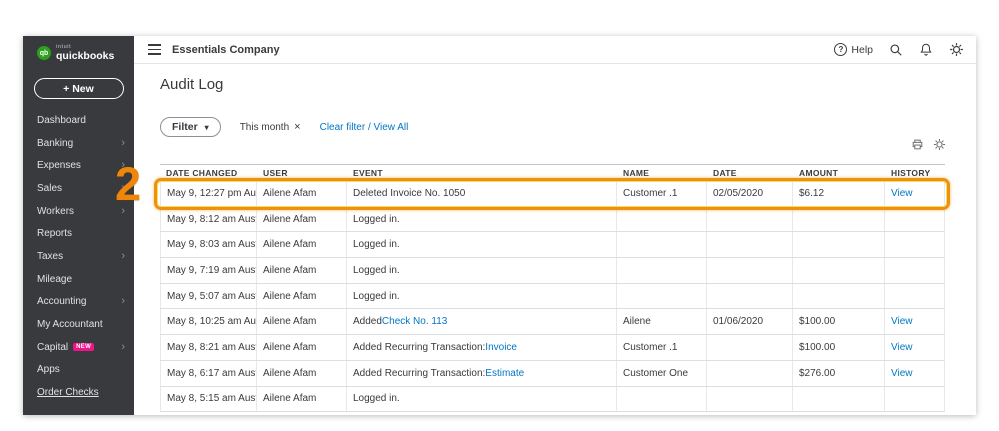  What do you see at coordinates (78, 188) in the screenshot?
I see `sidebar-item-sales: Sales ›` at bounding box center [78, 188].